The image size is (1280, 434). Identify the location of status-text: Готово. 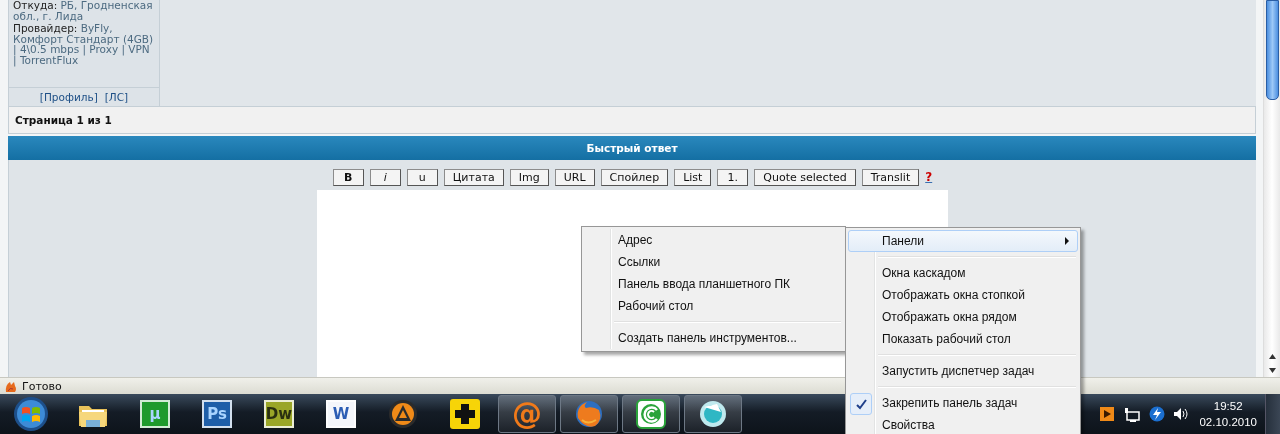
(42, 386).